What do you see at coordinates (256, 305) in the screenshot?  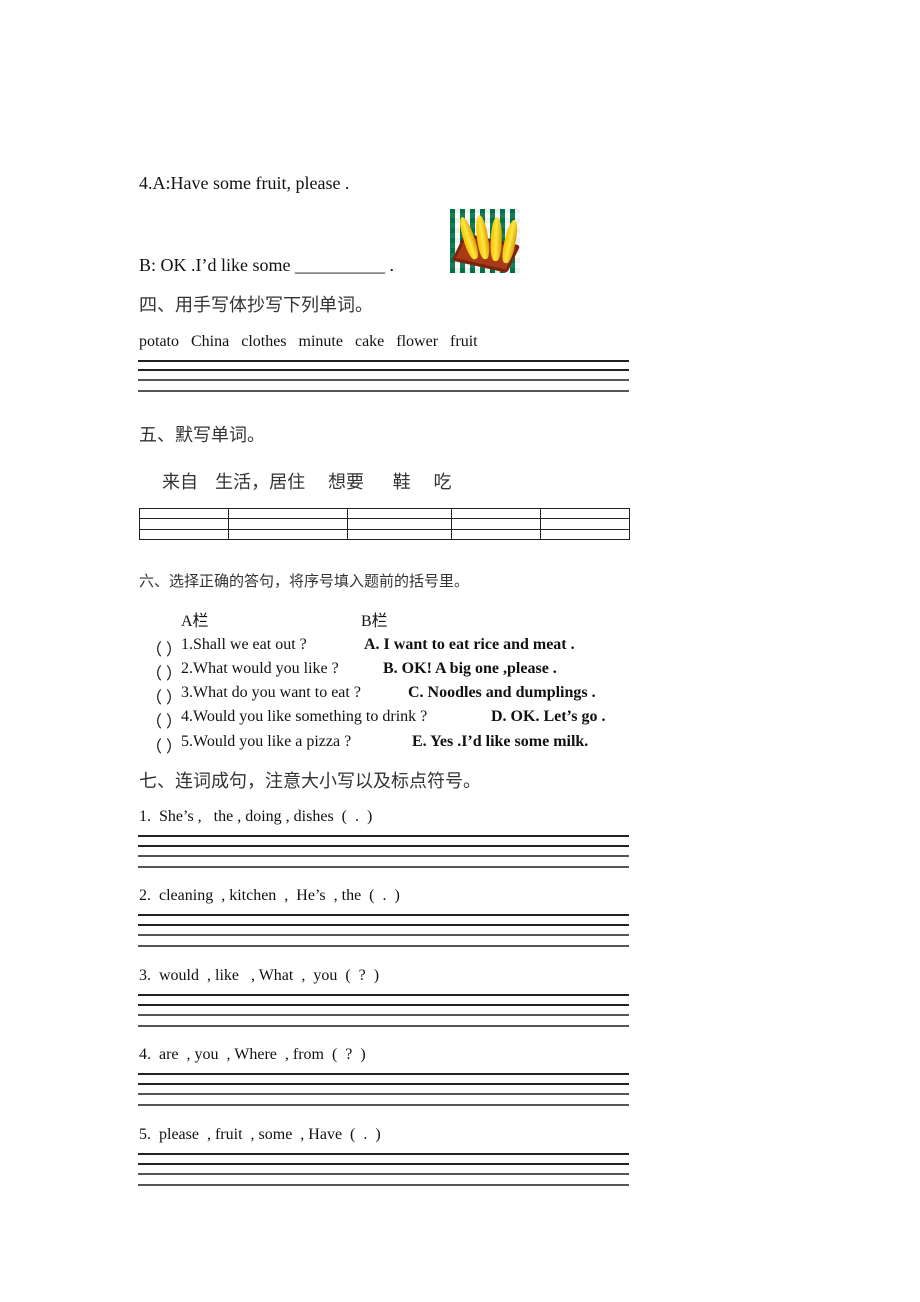 I see `section4-title: 四、用手写体抄写下列单词。` at bounding box center [256, 305].